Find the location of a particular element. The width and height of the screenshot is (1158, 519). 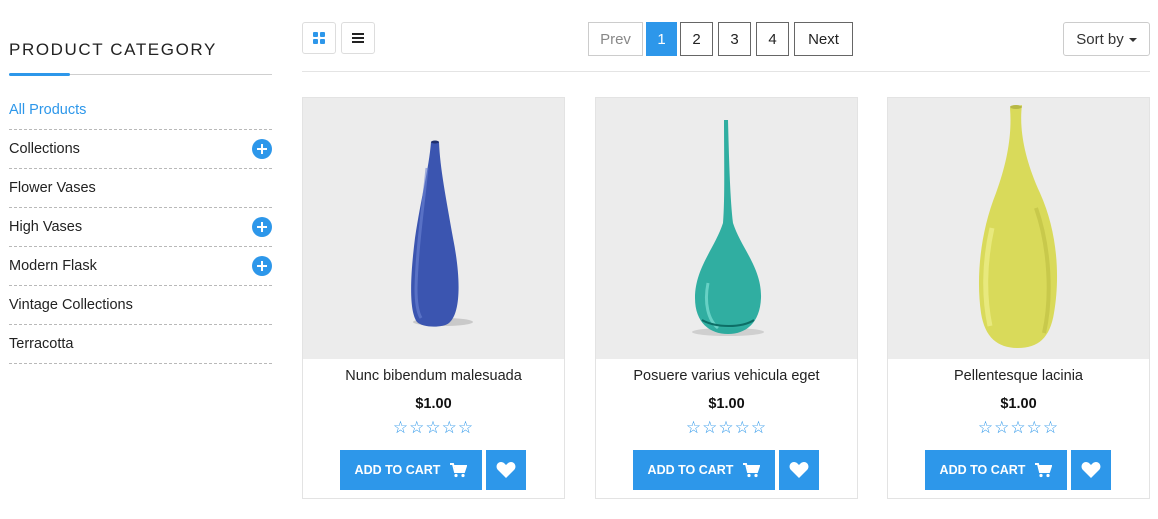

category-item-modern-flask: Modern Flask is located at coordinates (140, 266).